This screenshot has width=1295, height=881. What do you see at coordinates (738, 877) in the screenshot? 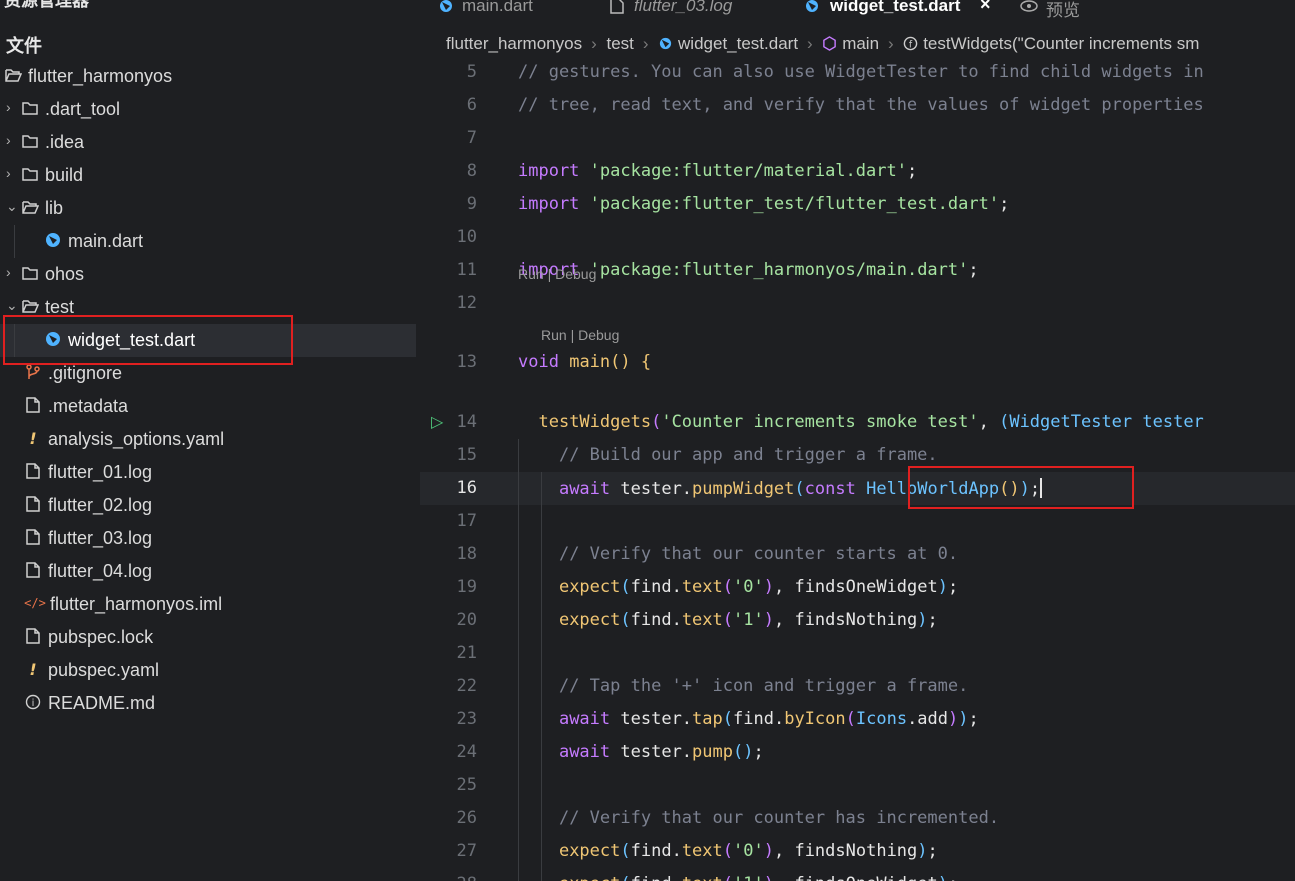
I see `code-text: expect(find.text('1'), findsOneWidget);` at bounding box center [738, 877].